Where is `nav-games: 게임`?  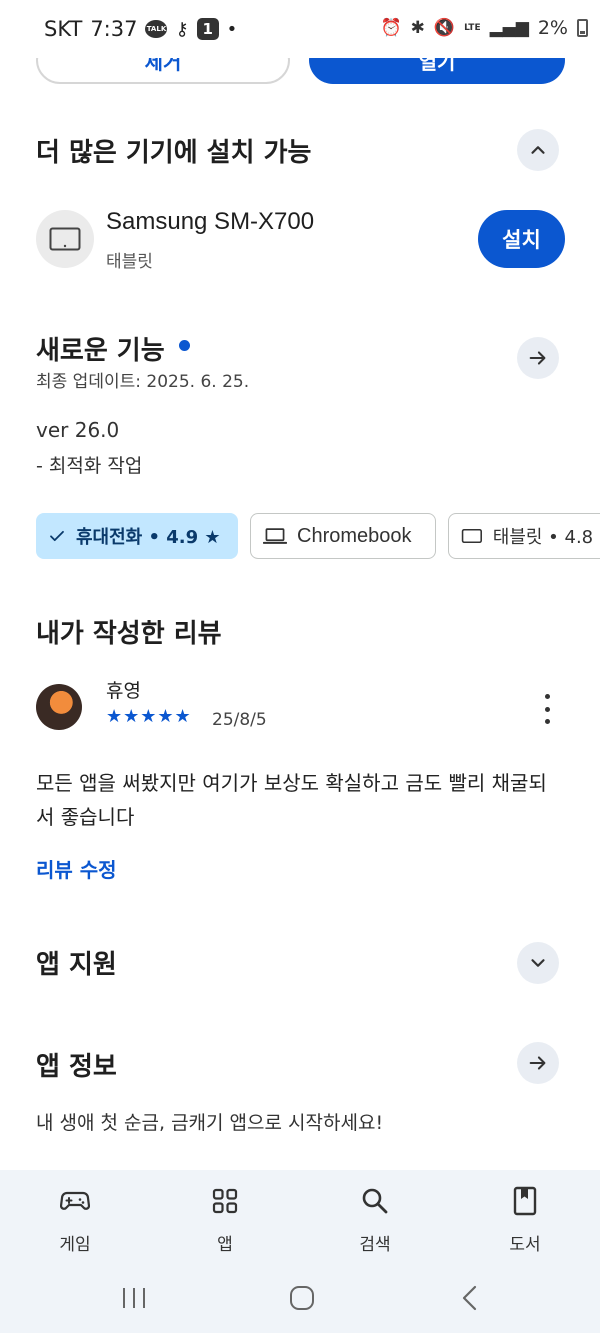
nav-games: 게임 is located at coordinates (75, 1219).